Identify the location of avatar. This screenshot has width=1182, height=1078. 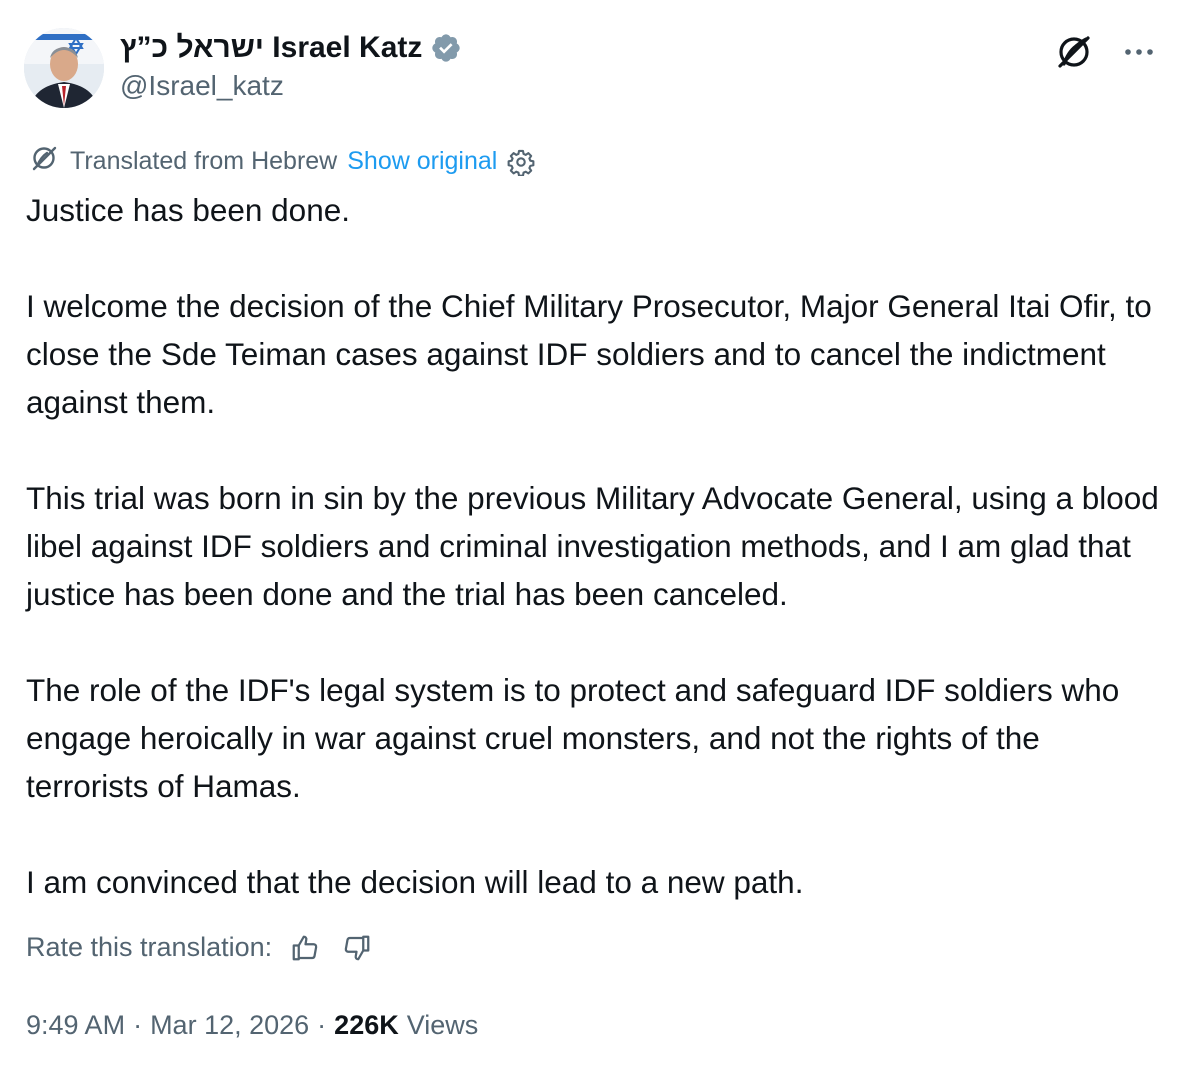
(64, 68).